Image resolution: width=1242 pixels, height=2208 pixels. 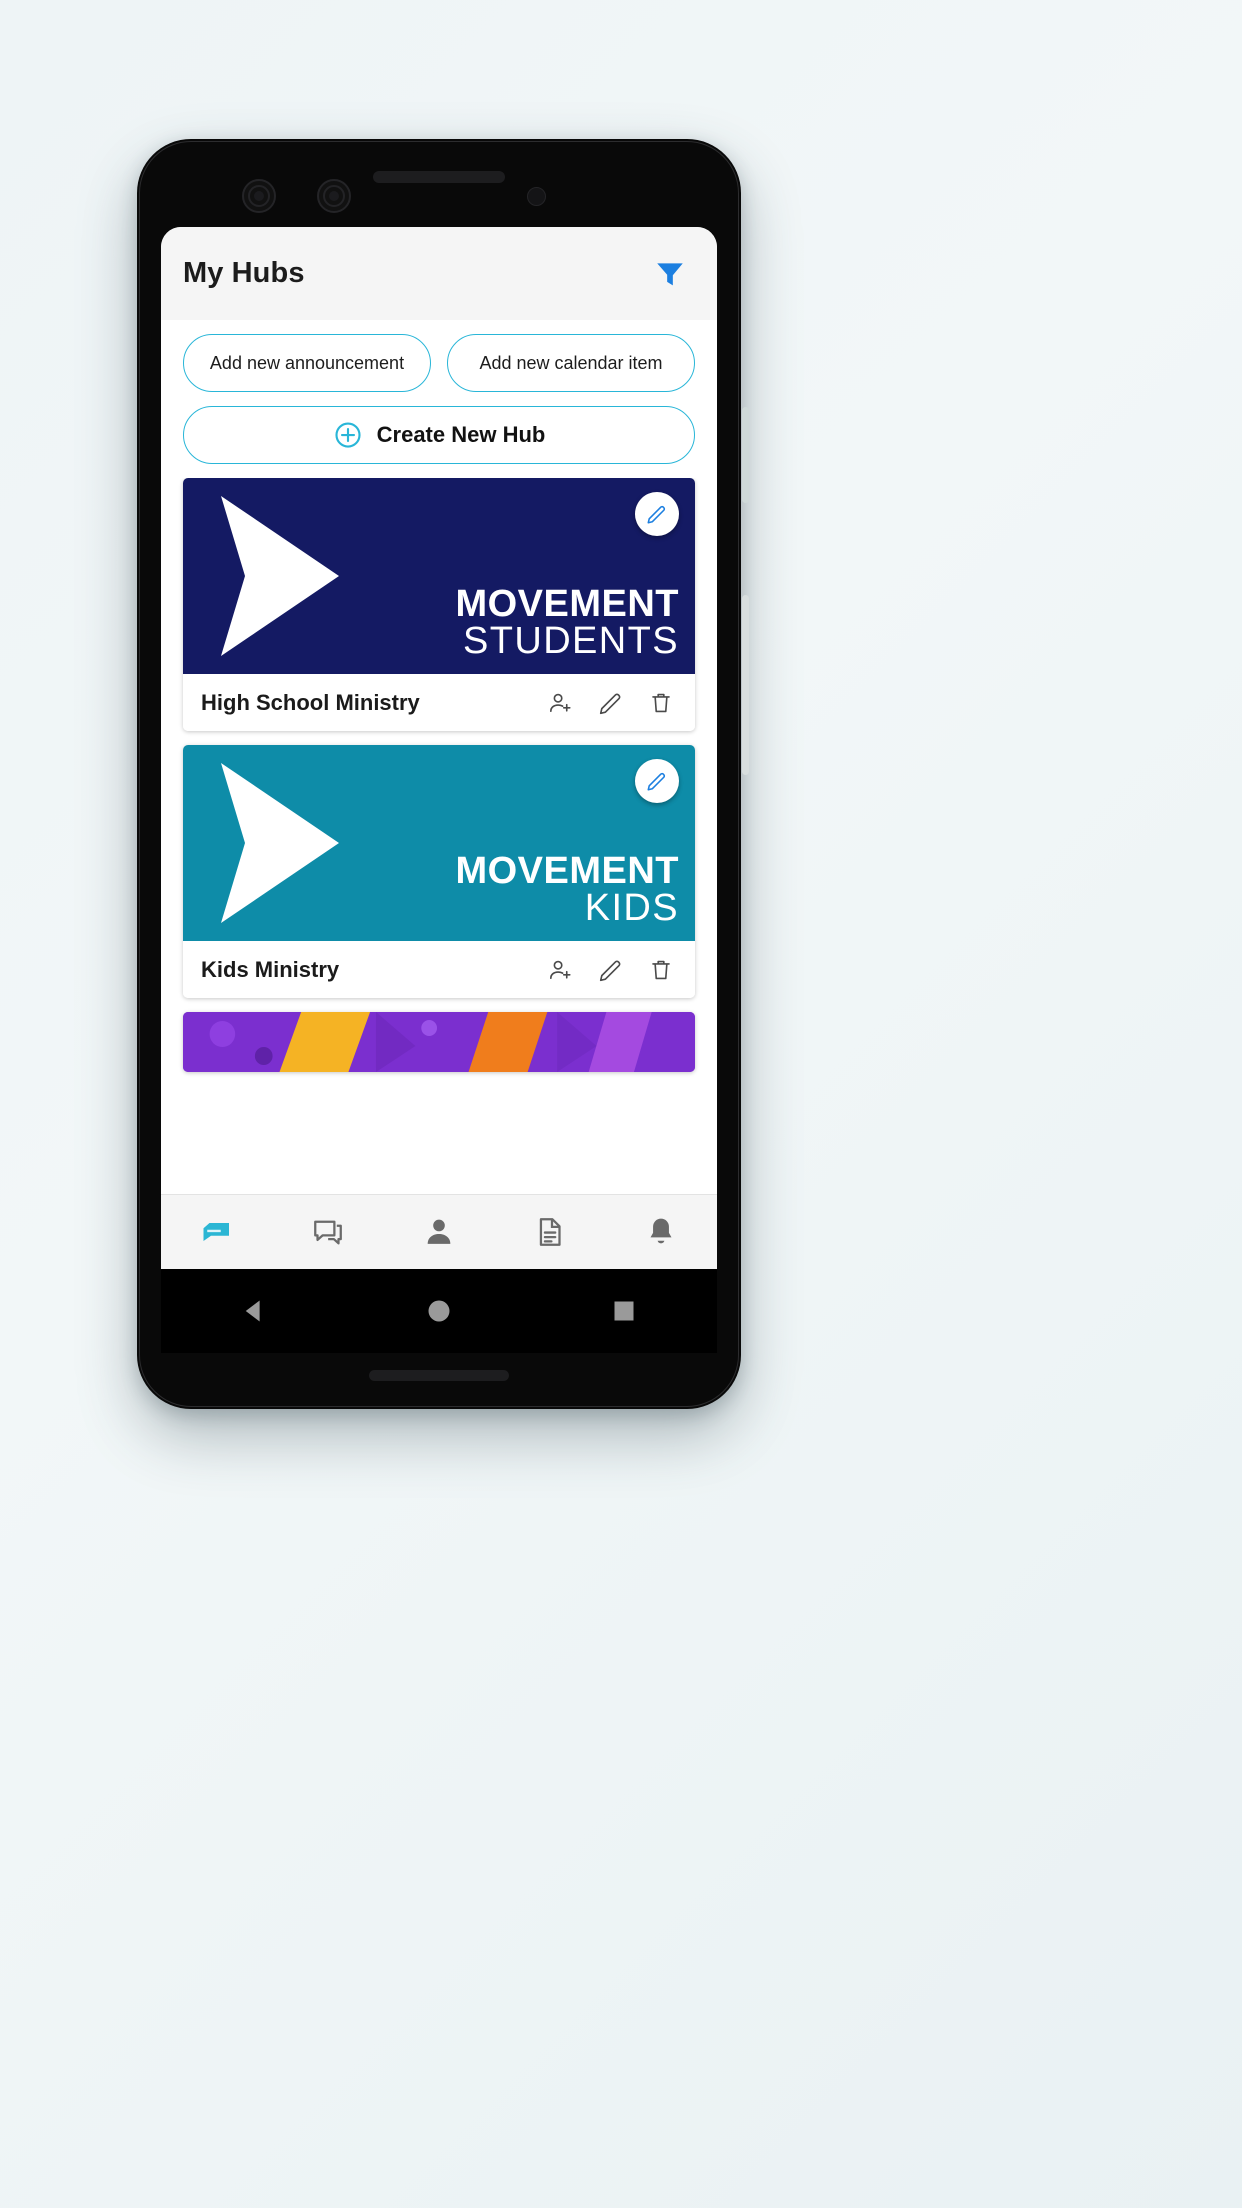 I want to click on chat-icon, so click(x=327, y=1232).